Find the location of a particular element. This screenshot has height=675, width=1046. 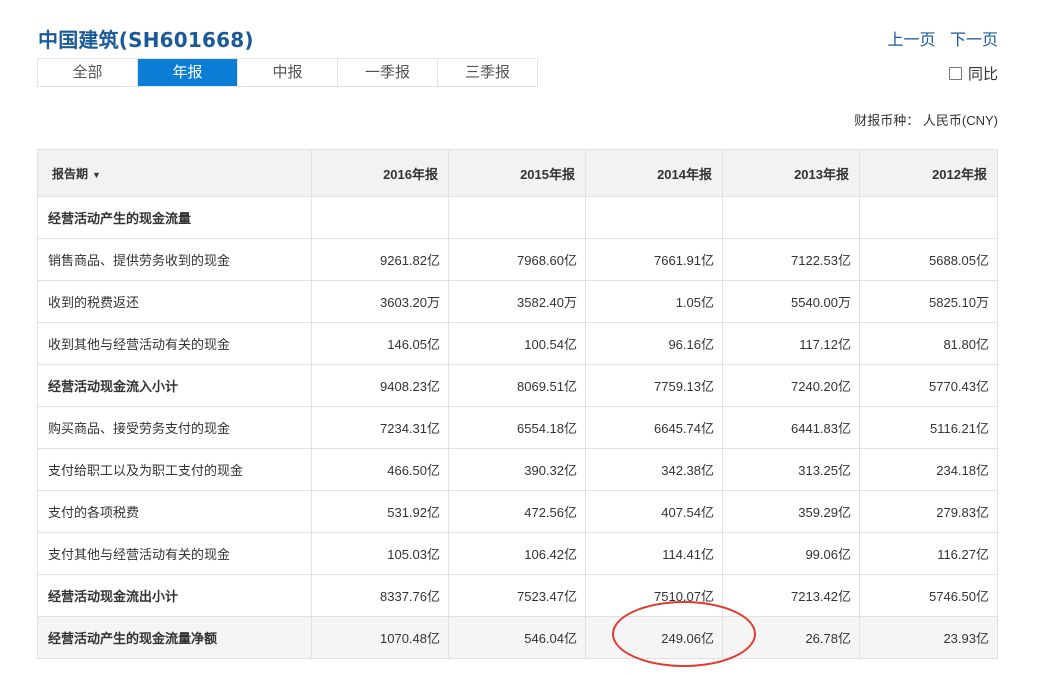

table-cell: 313.25亿 is located at coordinates (791, 469).